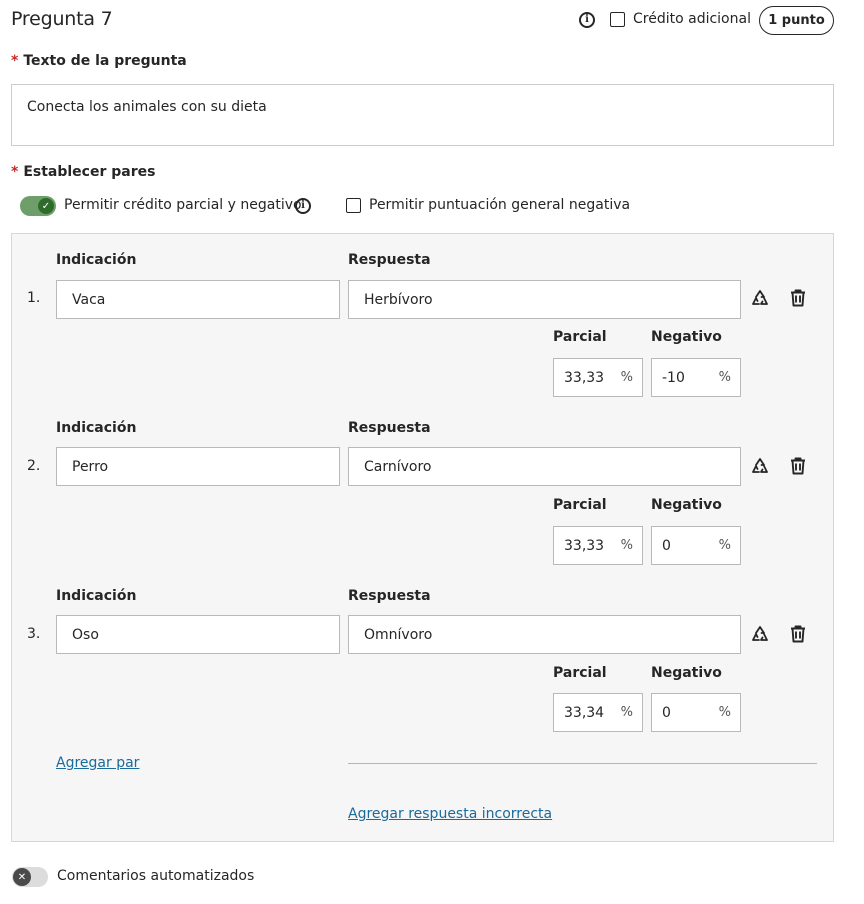 This screenshot has width=864, height=904. Describe the element at coordinates (617, 19) in the screenshot. I see `extra-credit-checkbox` at that location.